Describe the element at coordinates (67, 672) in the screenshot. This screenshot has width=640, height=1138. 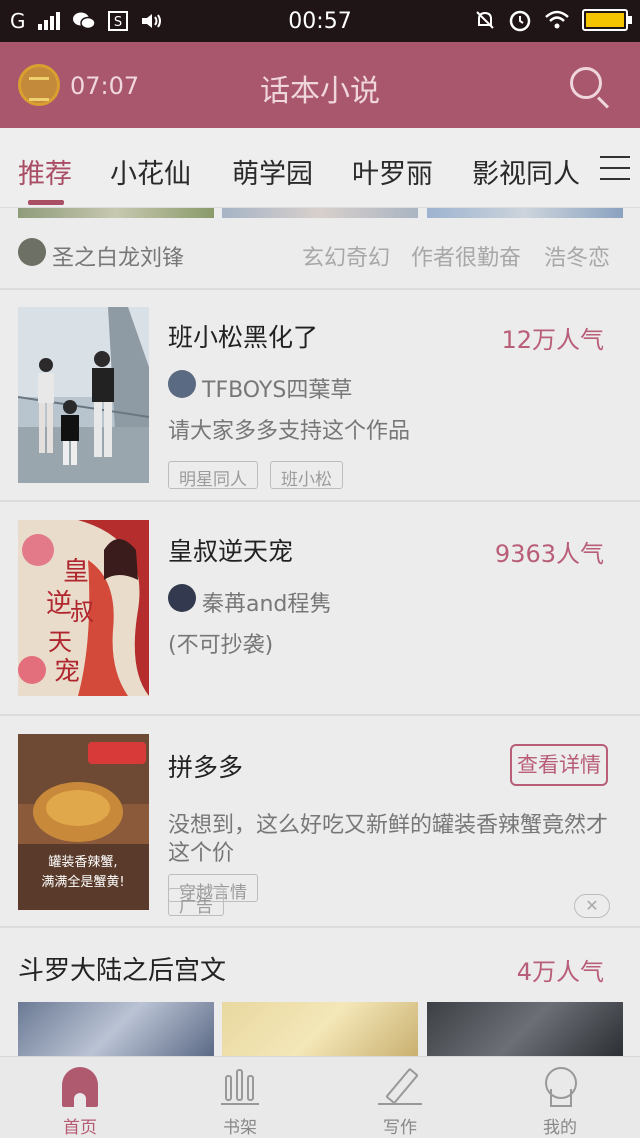
I see `svg-text: 宠` at that location.